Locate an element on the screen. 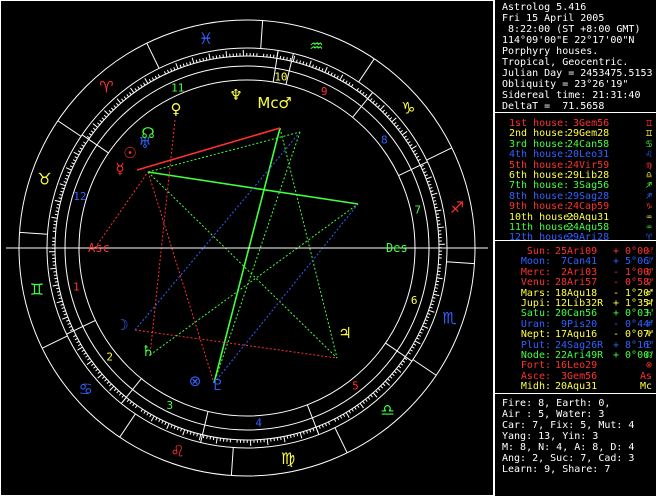  house-row: 6th house:29Lib28 is located at coordinates (559, 175).